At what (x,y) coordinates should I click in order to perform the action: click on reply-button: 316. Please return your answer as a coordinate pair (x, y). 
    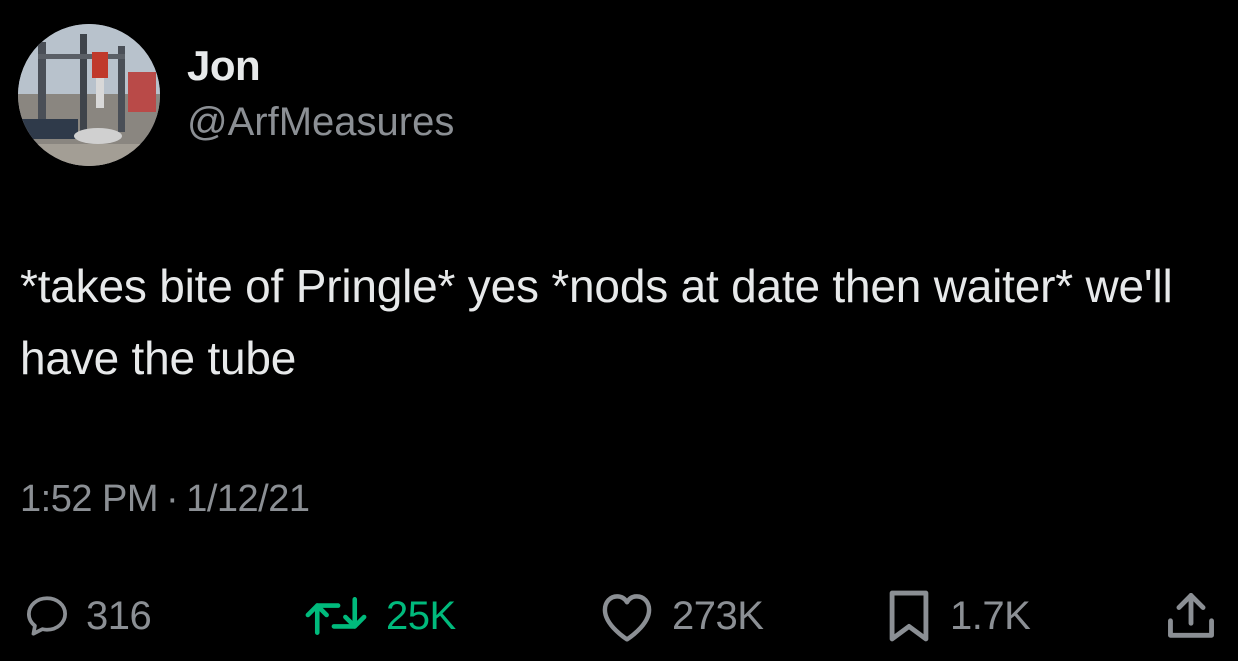
    Looking at the image, I should click on (87, 616).